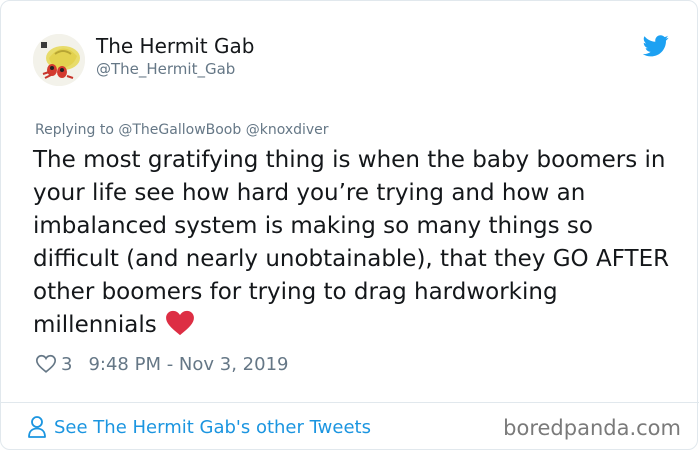  I want to click on heart-emoji, so click(179, 323).